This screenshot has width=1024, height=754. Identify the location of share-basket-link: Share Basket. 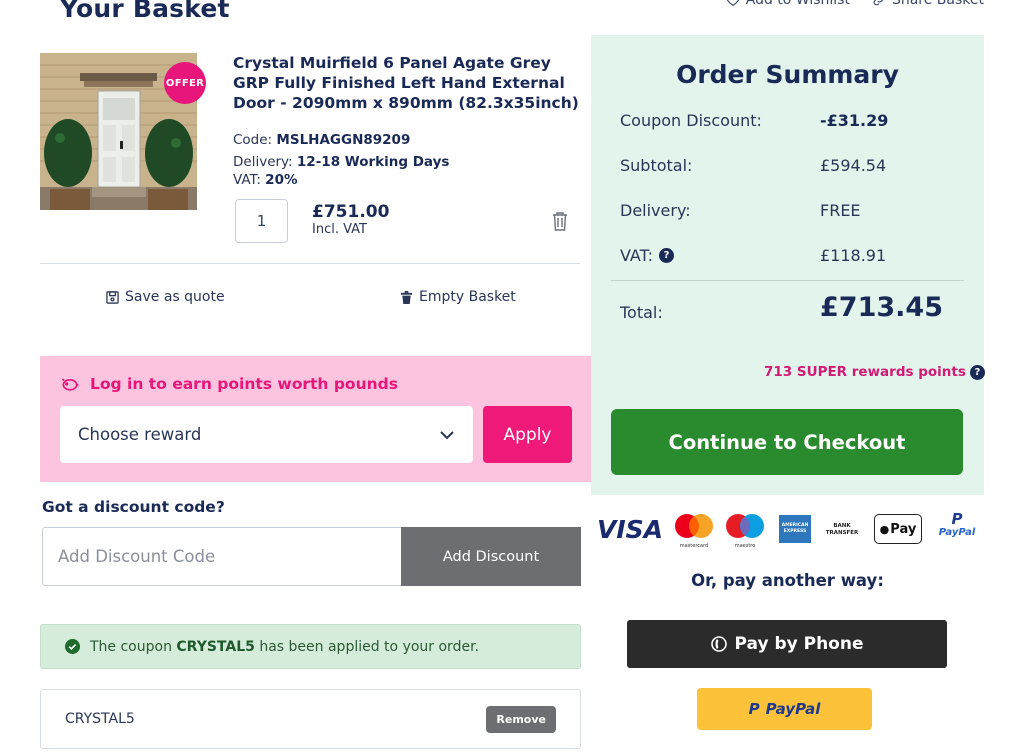
(928, 4).